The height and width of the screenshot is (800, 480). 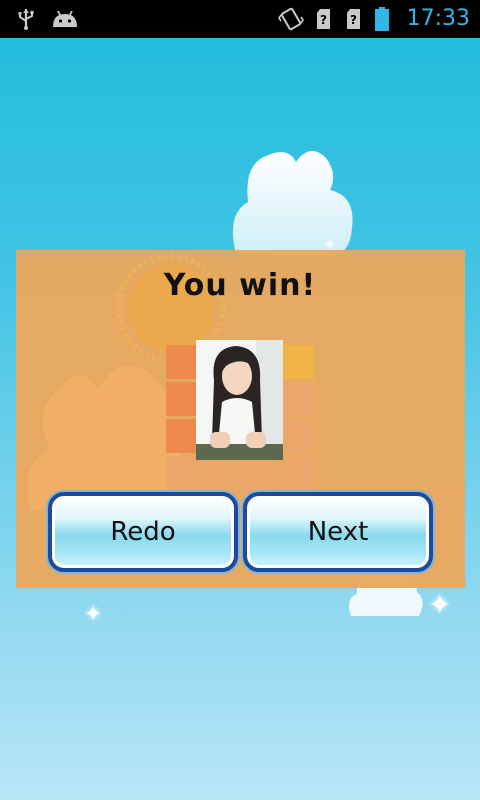 What do you see at coordinates (65, 21) in the screenshot?
I see `android-debug-icon` at bounding box center [65, 21].